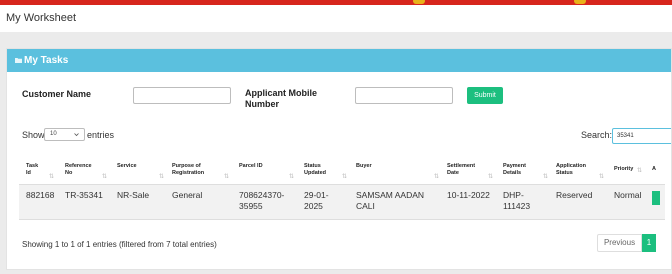 The height and width of the screenshot is (274, 672). Describe the element at coordinates (69, 172) in the screenshot. I see `header-line: No` at that location.